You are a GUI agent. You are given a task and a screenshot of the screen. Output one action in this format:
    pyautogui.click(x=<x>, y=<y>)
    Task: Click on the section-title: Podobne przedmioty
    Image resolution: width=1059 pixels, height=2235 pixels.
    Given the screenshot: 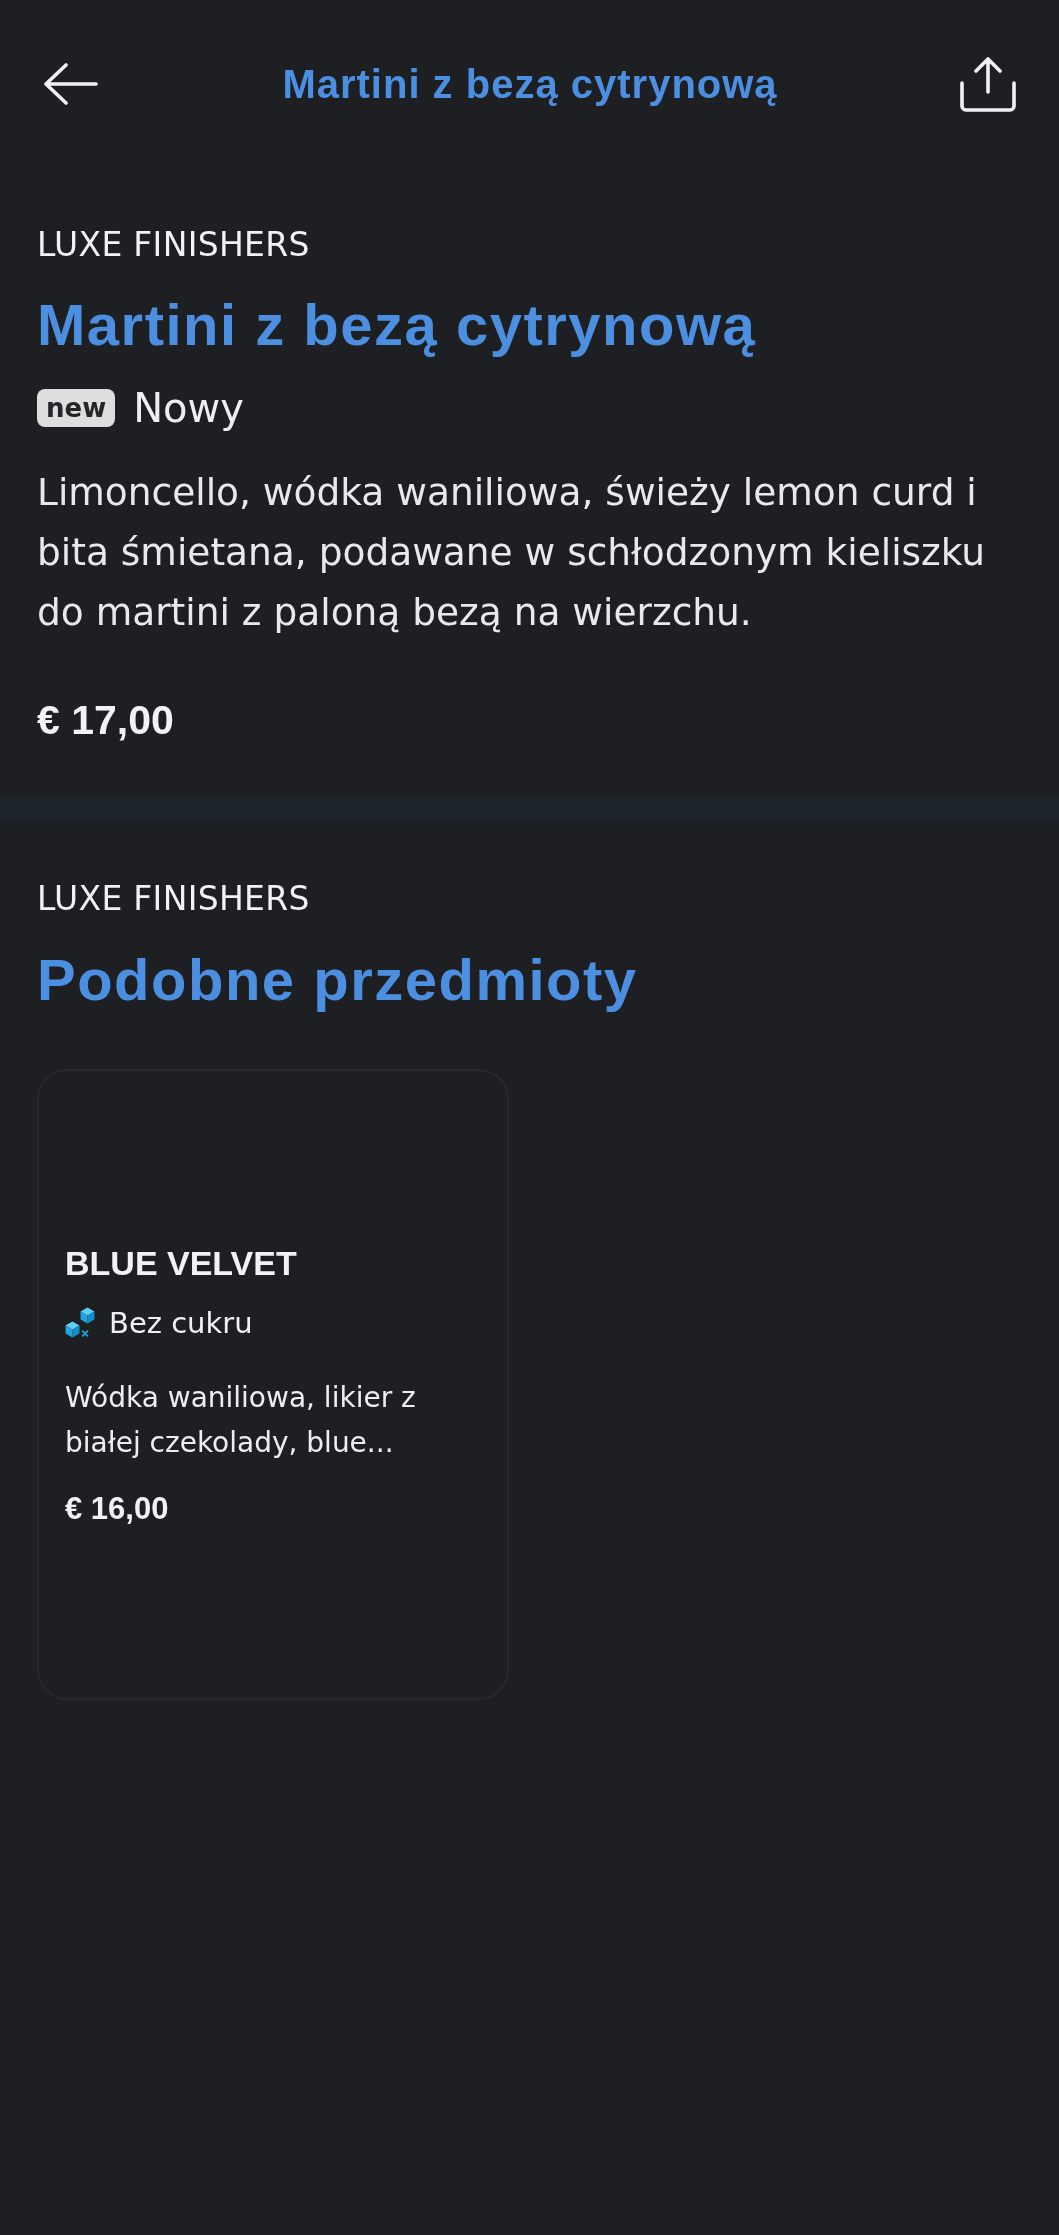 What is the action you would take?
    pyautogui.click(x=337, y=980)
    